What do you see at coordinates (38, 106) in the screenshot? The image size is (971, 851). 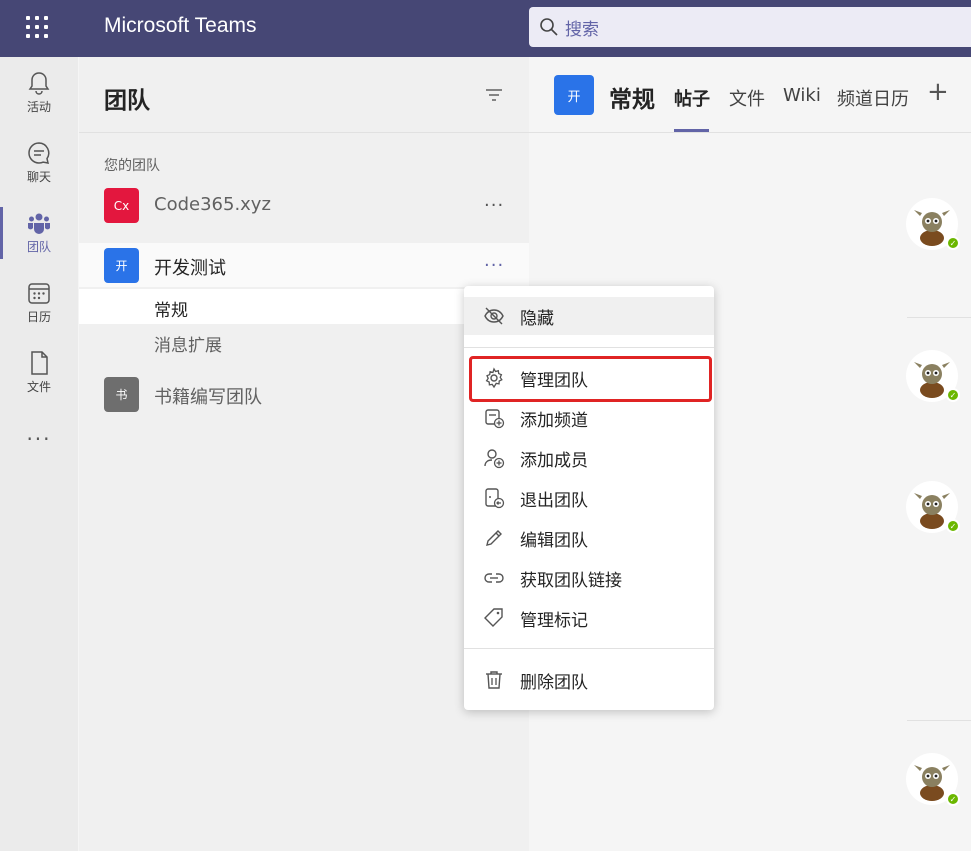 I see `rail-label: 活动` at bounding box center [38, 106].